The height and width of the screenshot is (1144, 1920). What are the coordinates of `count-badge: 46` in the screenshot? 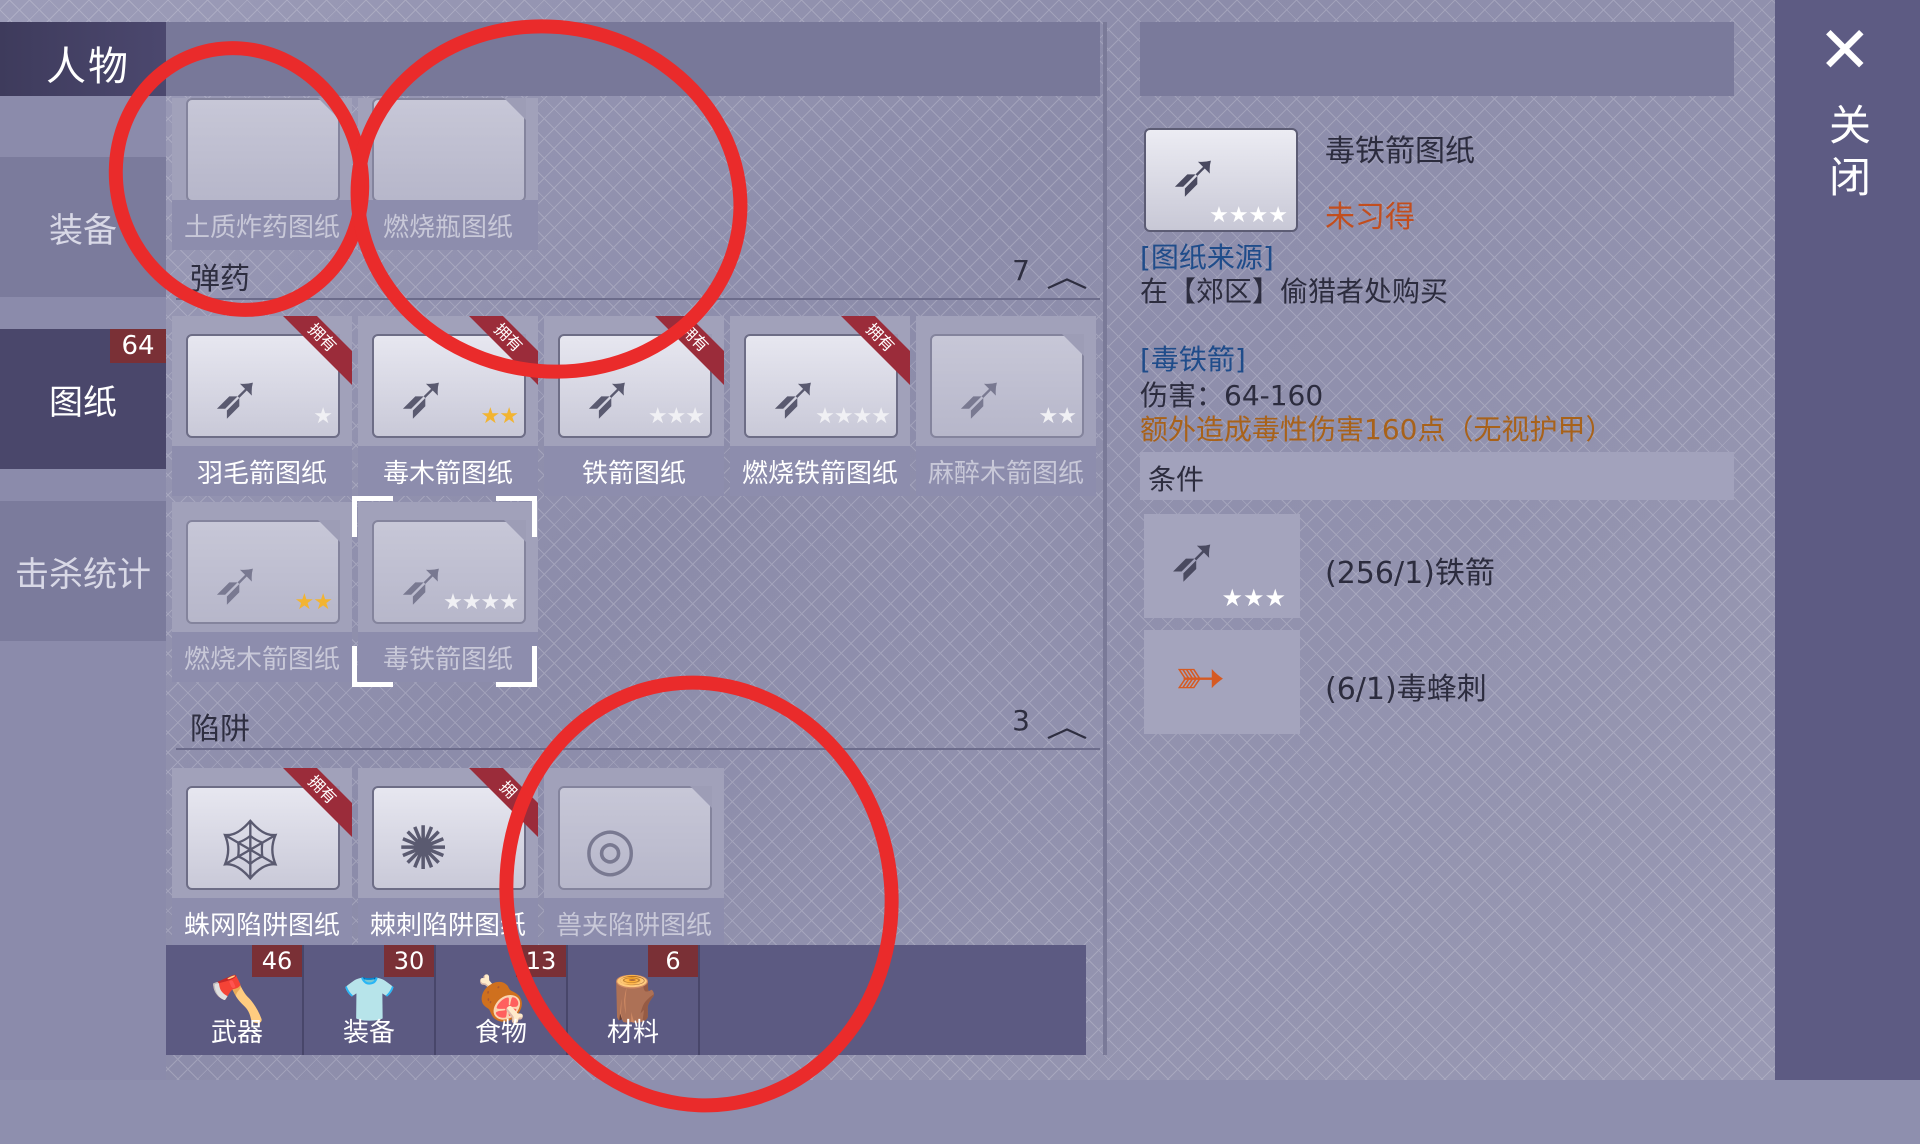 It's located at (277, 961).